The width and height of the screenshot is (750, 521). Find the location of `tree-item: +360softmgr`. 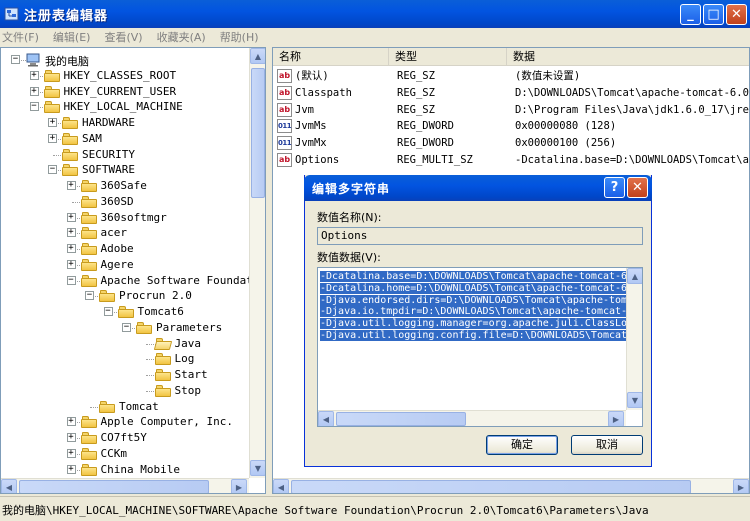

tree-item: +360softmgr is located at coordinates (125, 218).